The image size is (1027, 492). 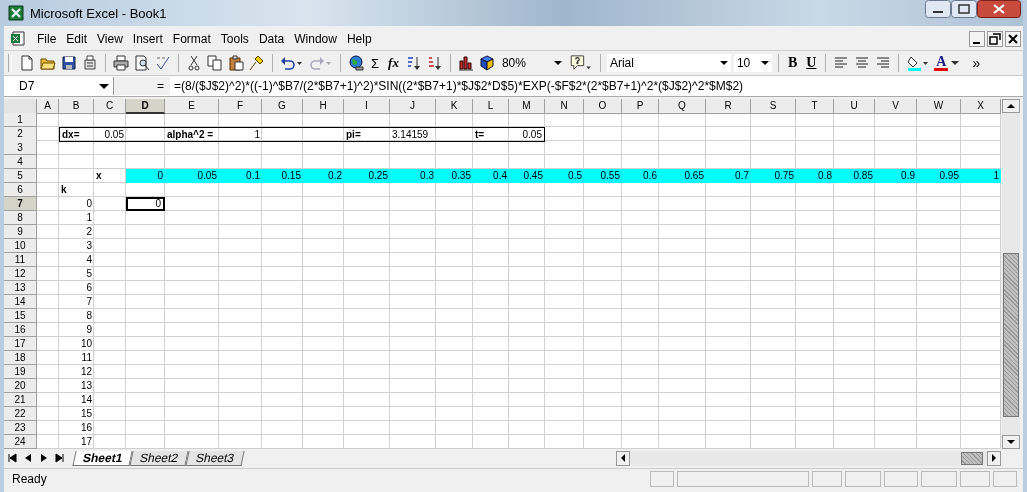 What do you see at coordinates (976, 63) in the screenshot?
I see `toolbar-options-button: »` at bounding box center [976, 63].